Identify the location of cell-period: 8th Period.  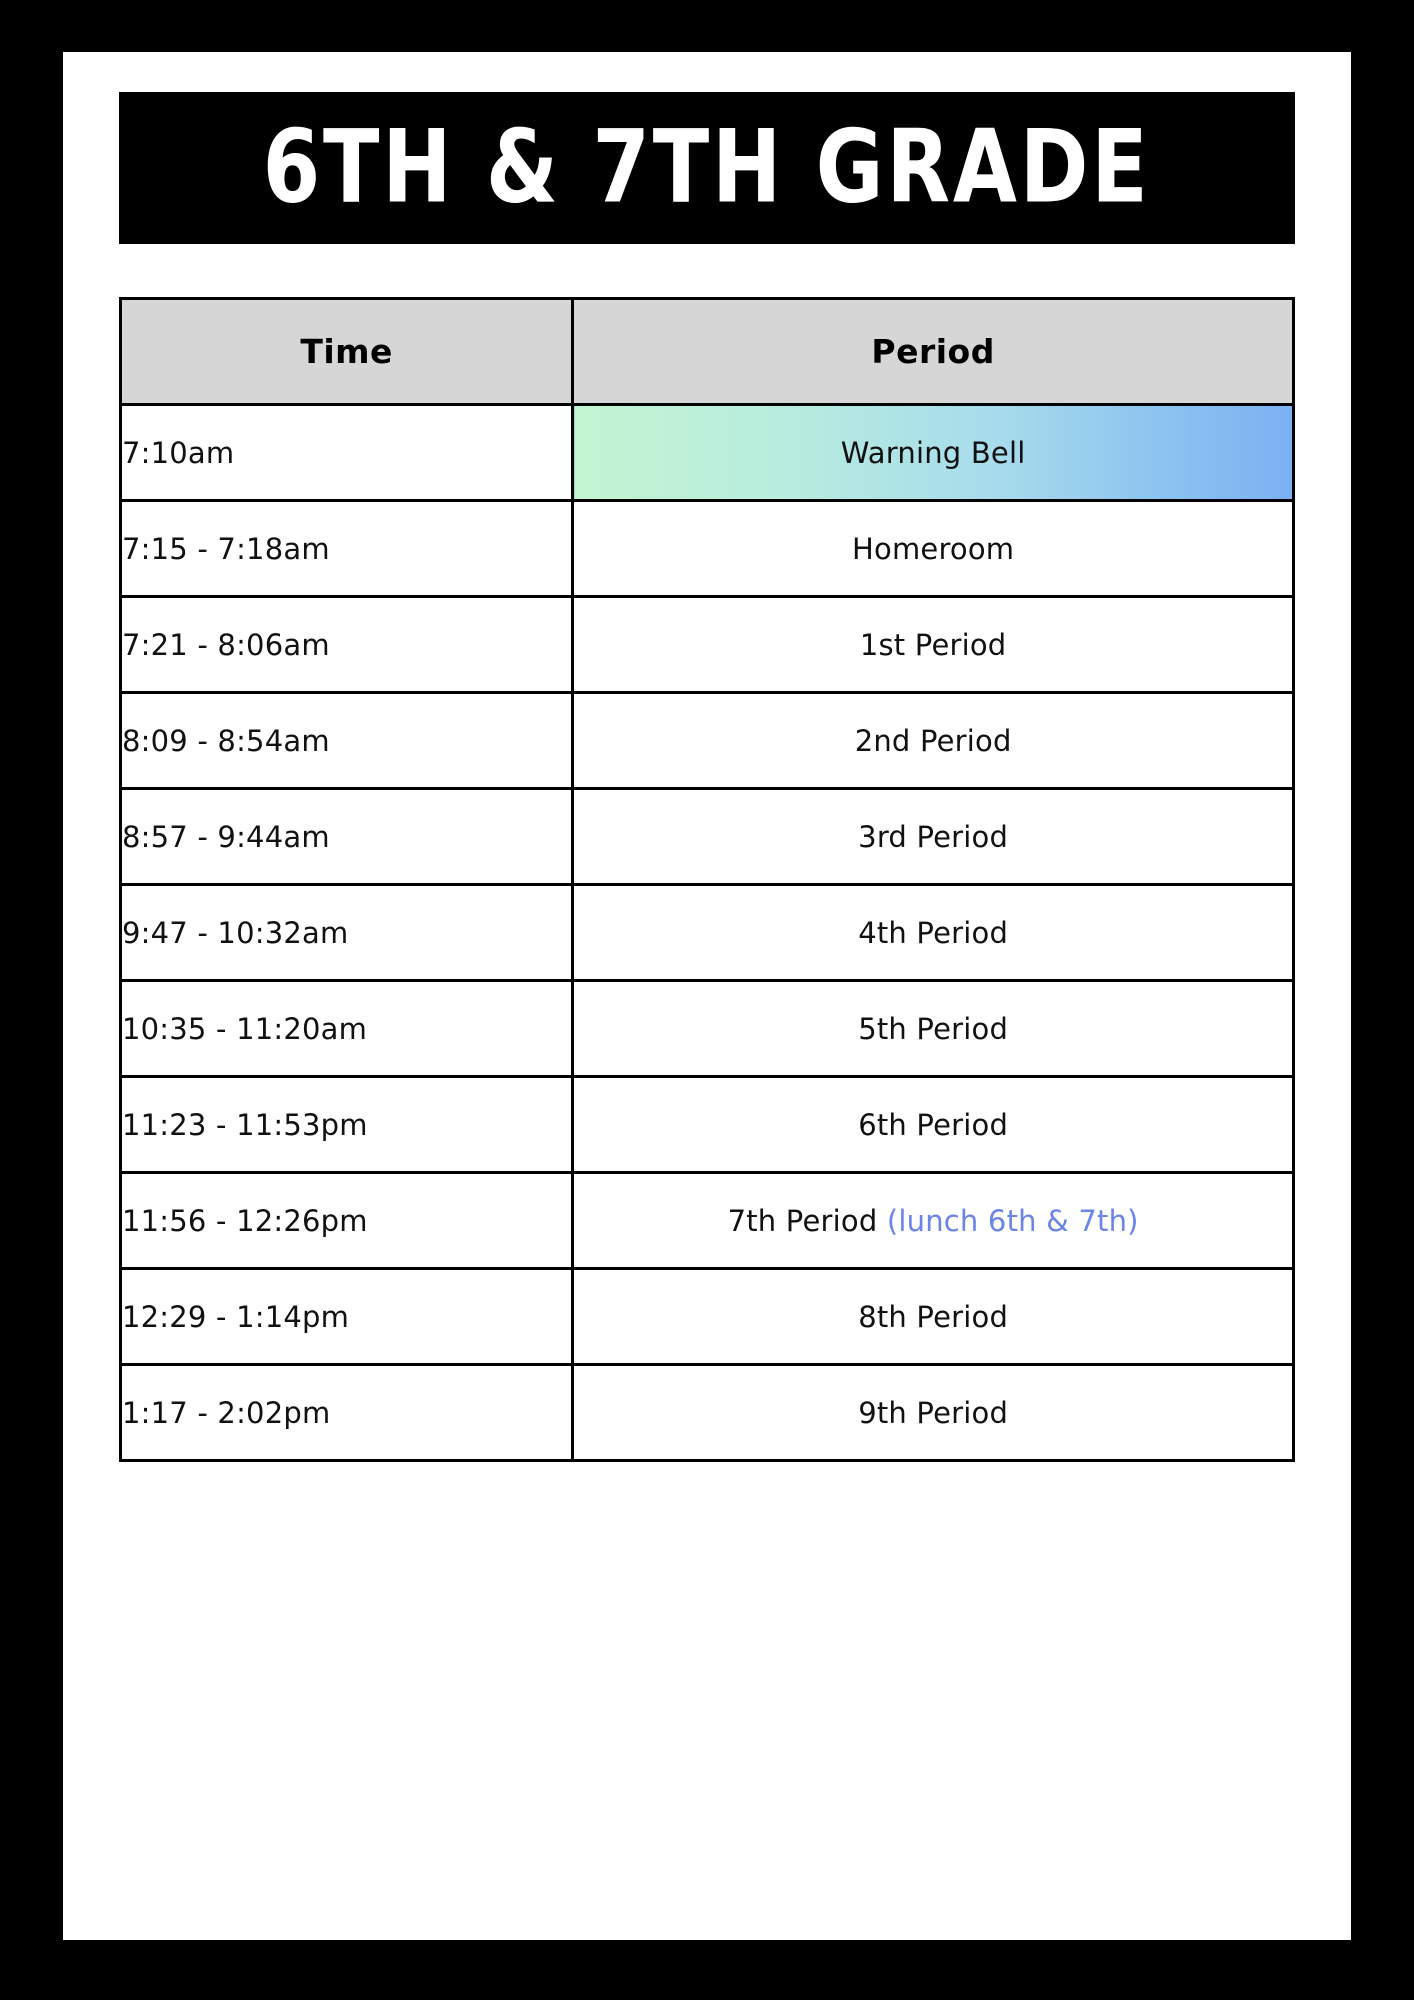
(933, 1316).